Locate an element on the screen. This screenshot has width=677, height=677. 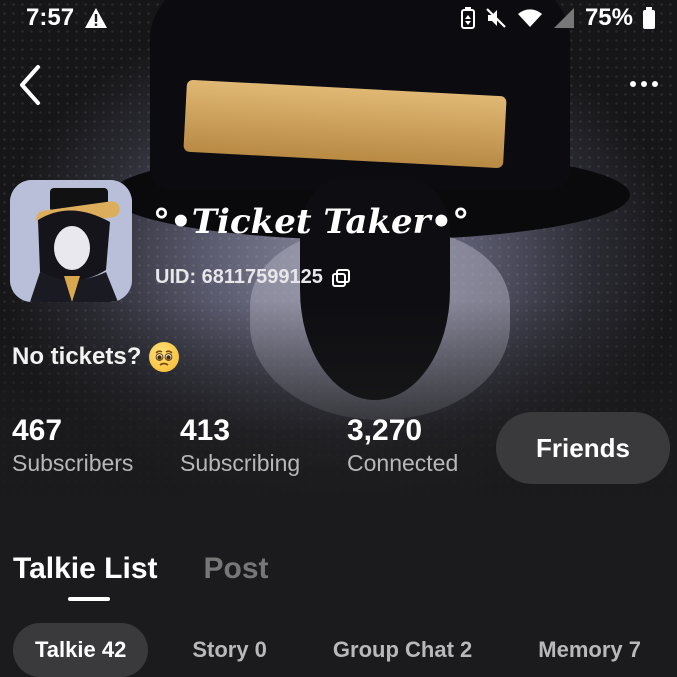
chip-talkie: Talkie 42 is located at coordinates (81, 650).